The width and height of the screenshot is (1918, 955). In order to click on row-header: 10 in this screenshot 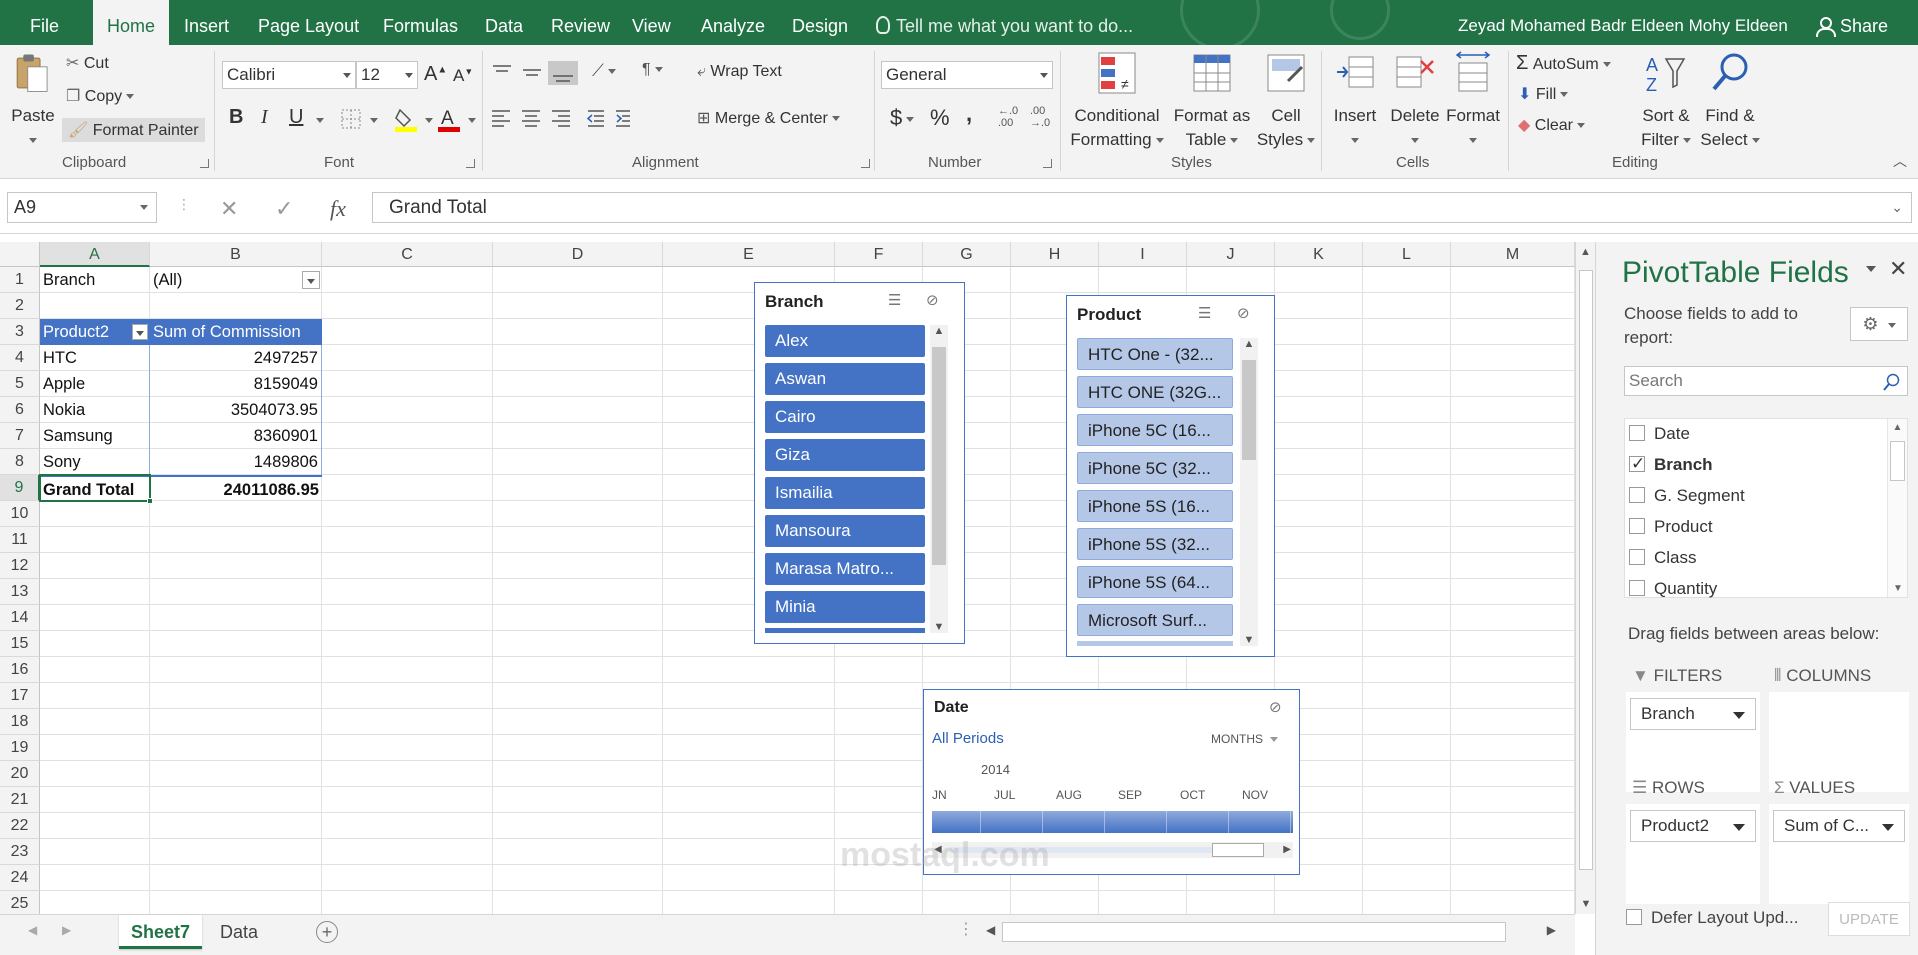, I will do `click(20, 514)`.